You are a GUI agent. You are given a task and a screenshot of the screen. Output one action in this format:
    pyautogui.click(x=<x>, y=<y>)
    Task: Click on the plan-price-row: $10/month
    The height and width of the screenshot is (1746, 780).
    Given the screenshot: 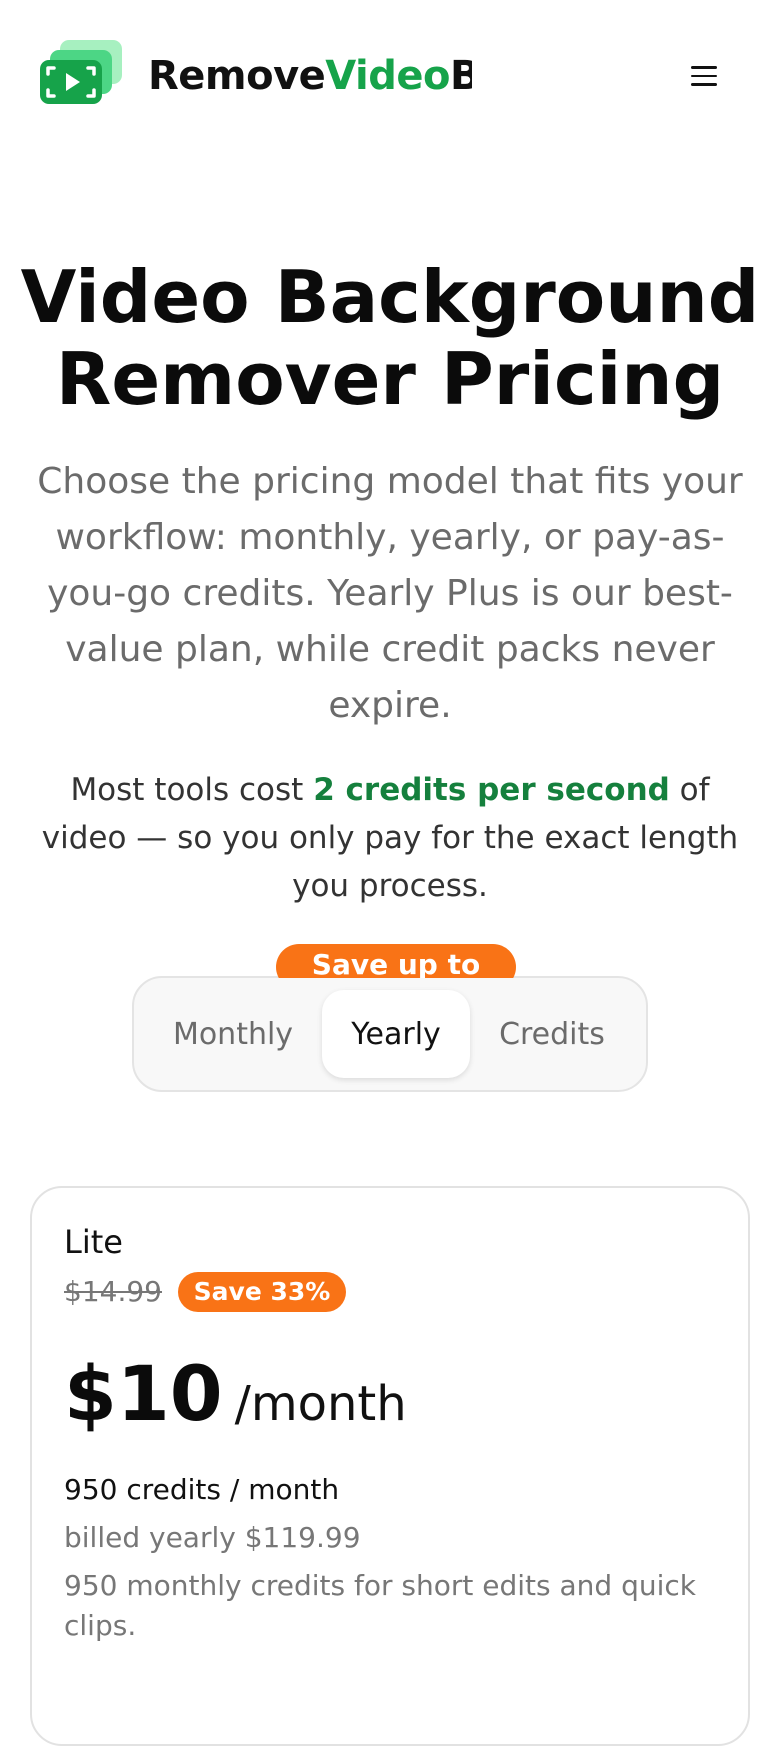 What is the action you would take?
    pyautogui.click(x=235, y=1394)
    